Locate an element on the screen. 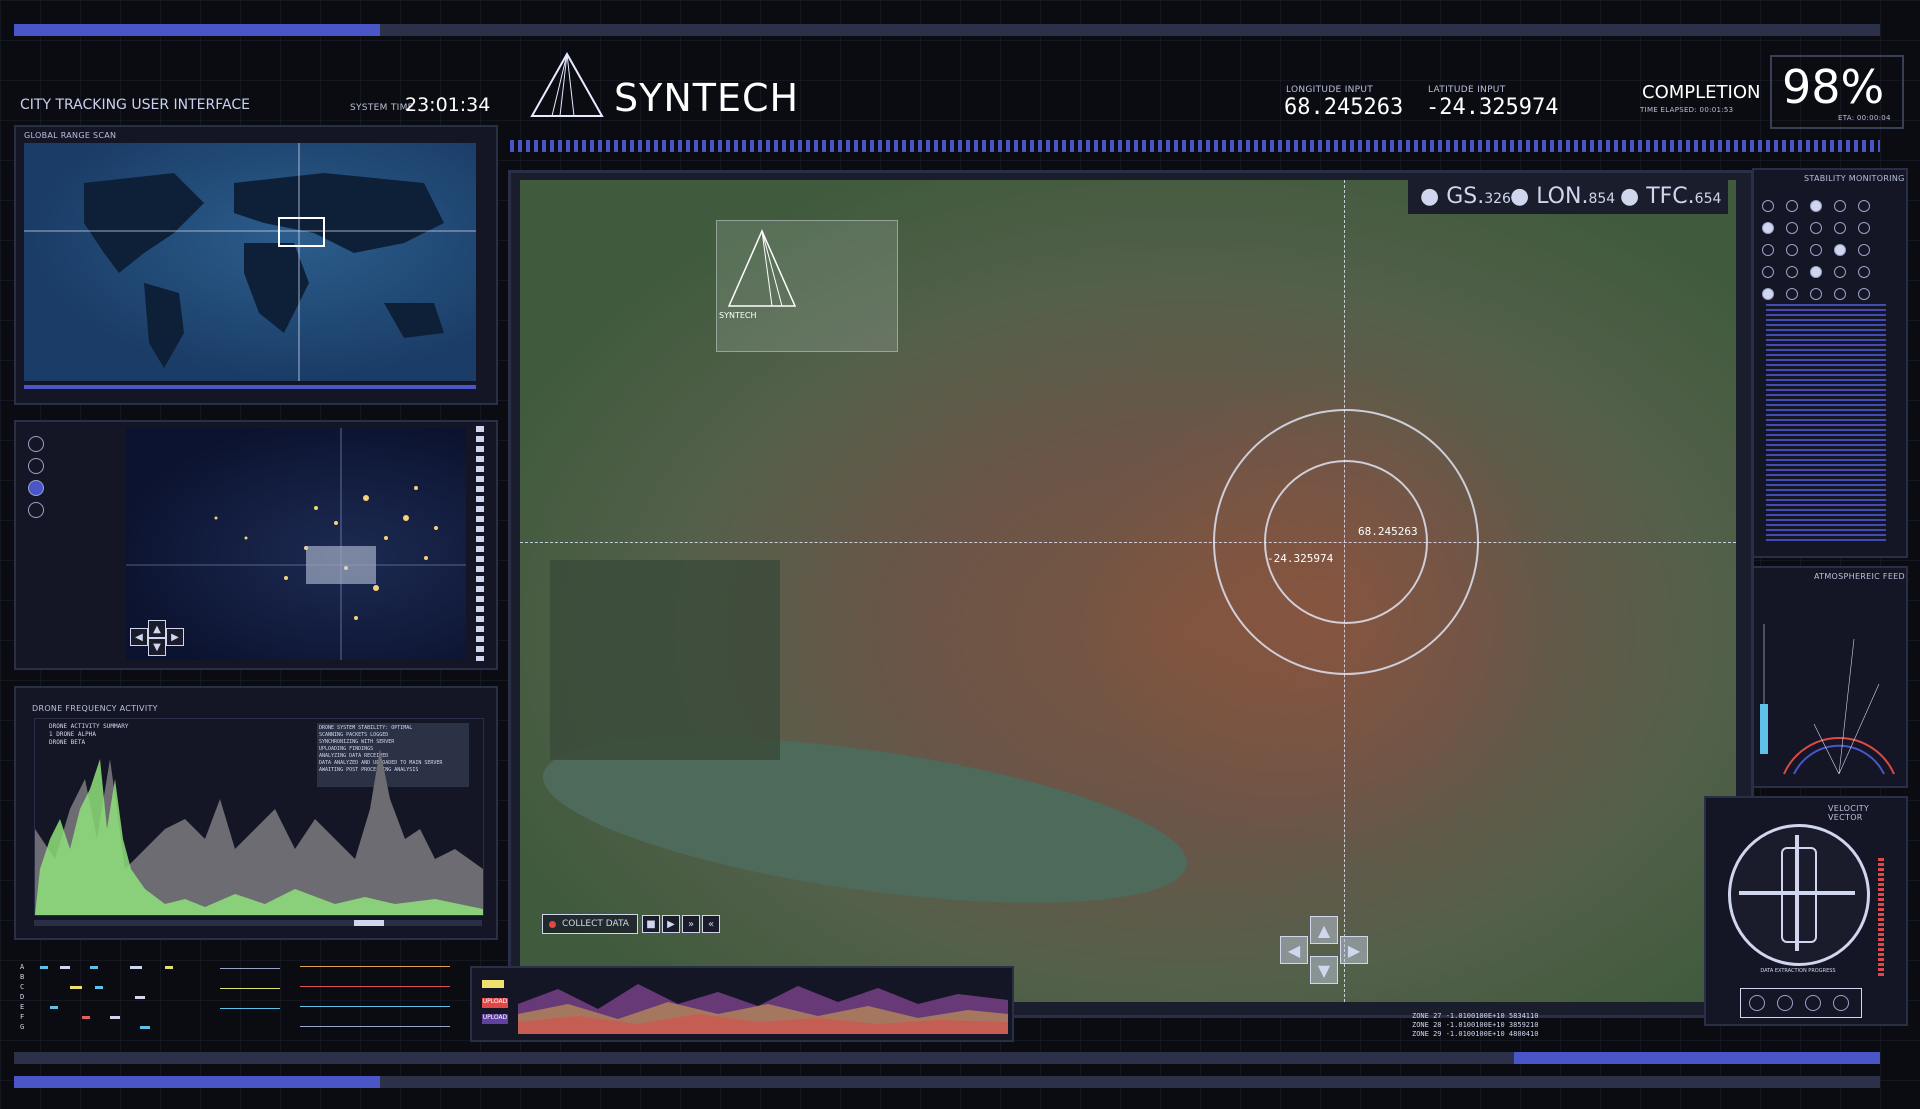  pan-left-button: ◀ is located at coordinates (139, 637).